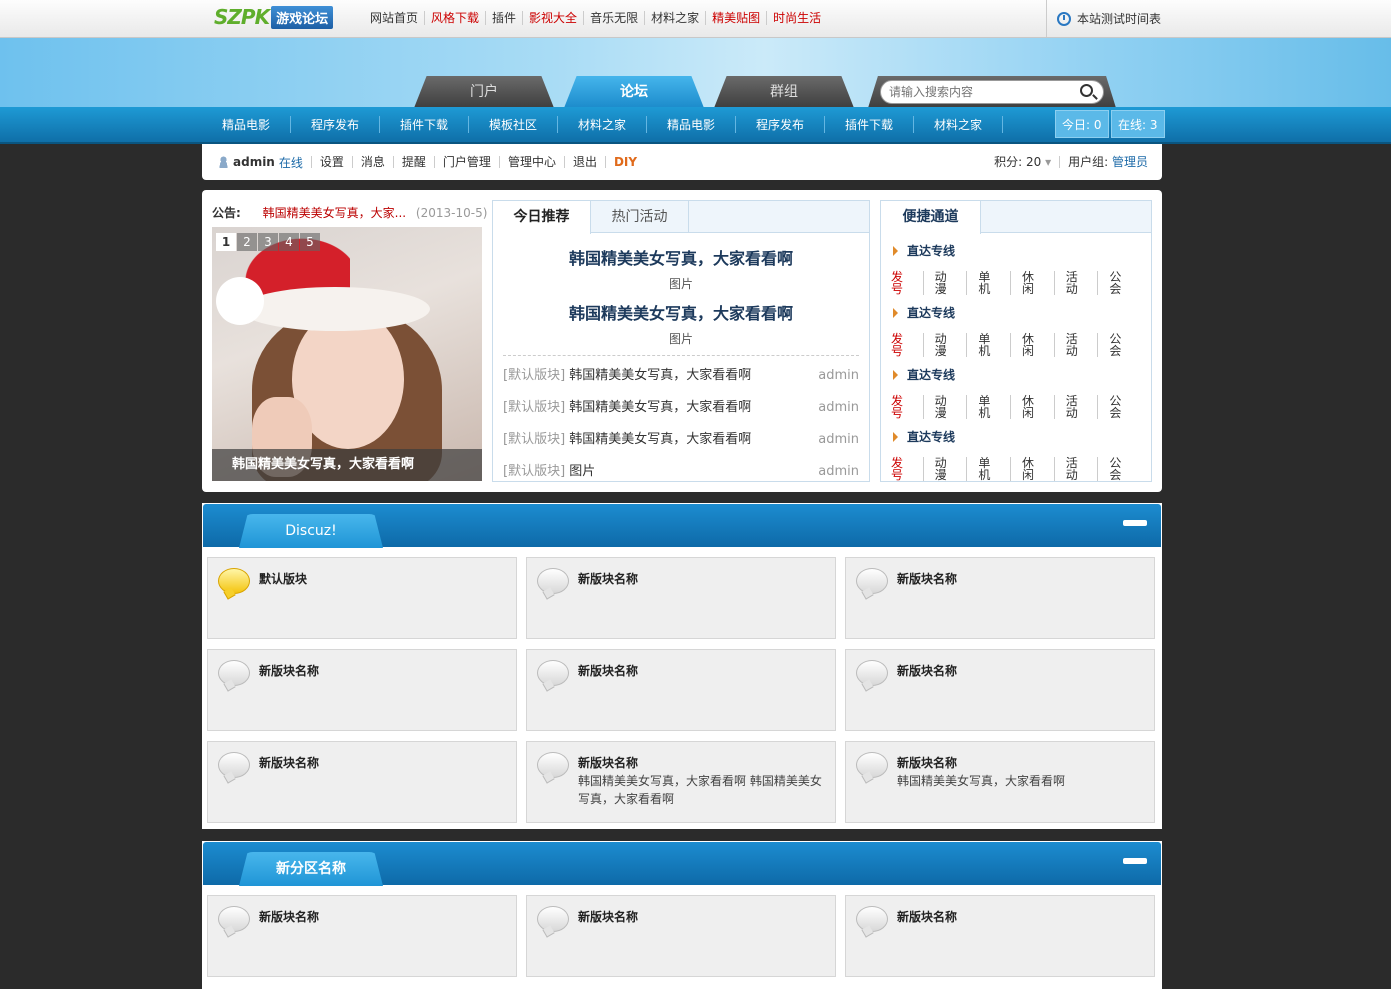 The width and height of the screenshot is (1391, 989). What do you see at coordinates (552, 18) in the screenshot?
I see `top-link: 影视大全` at bounding box center [552, 18].